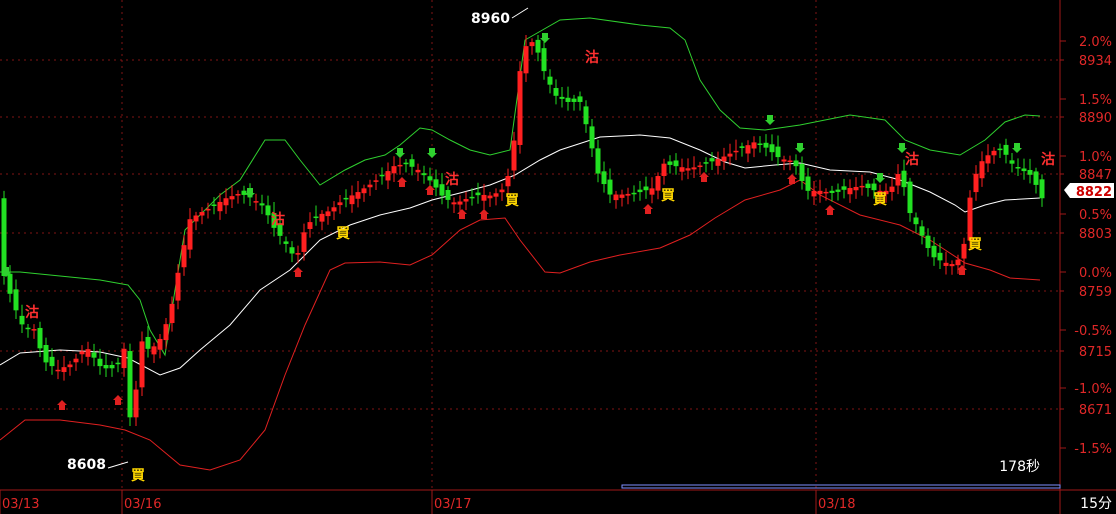 Image resolution: width=1116 pixels, height=514 pixels. Describe the element at coordinates (86, 465) in the screenshot. I see `low-label: 8608` at that location.